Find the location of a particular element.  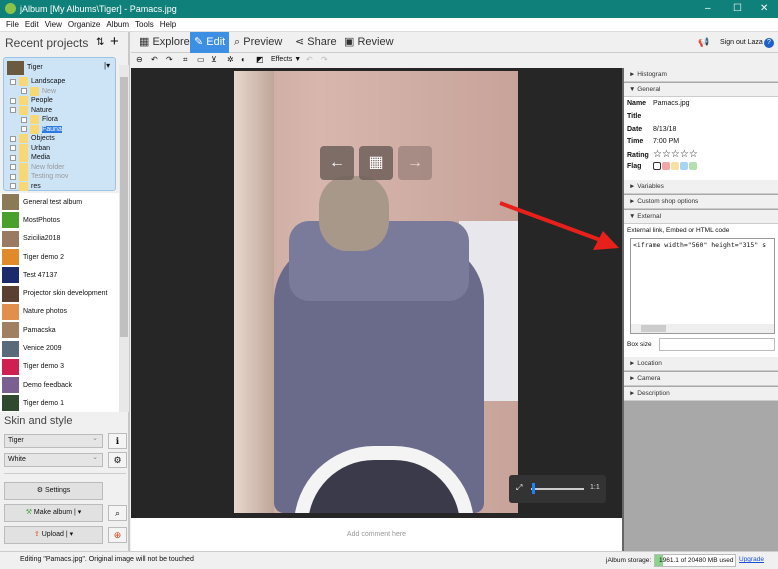

menu-album: Album is located at coordinates (117, 24).